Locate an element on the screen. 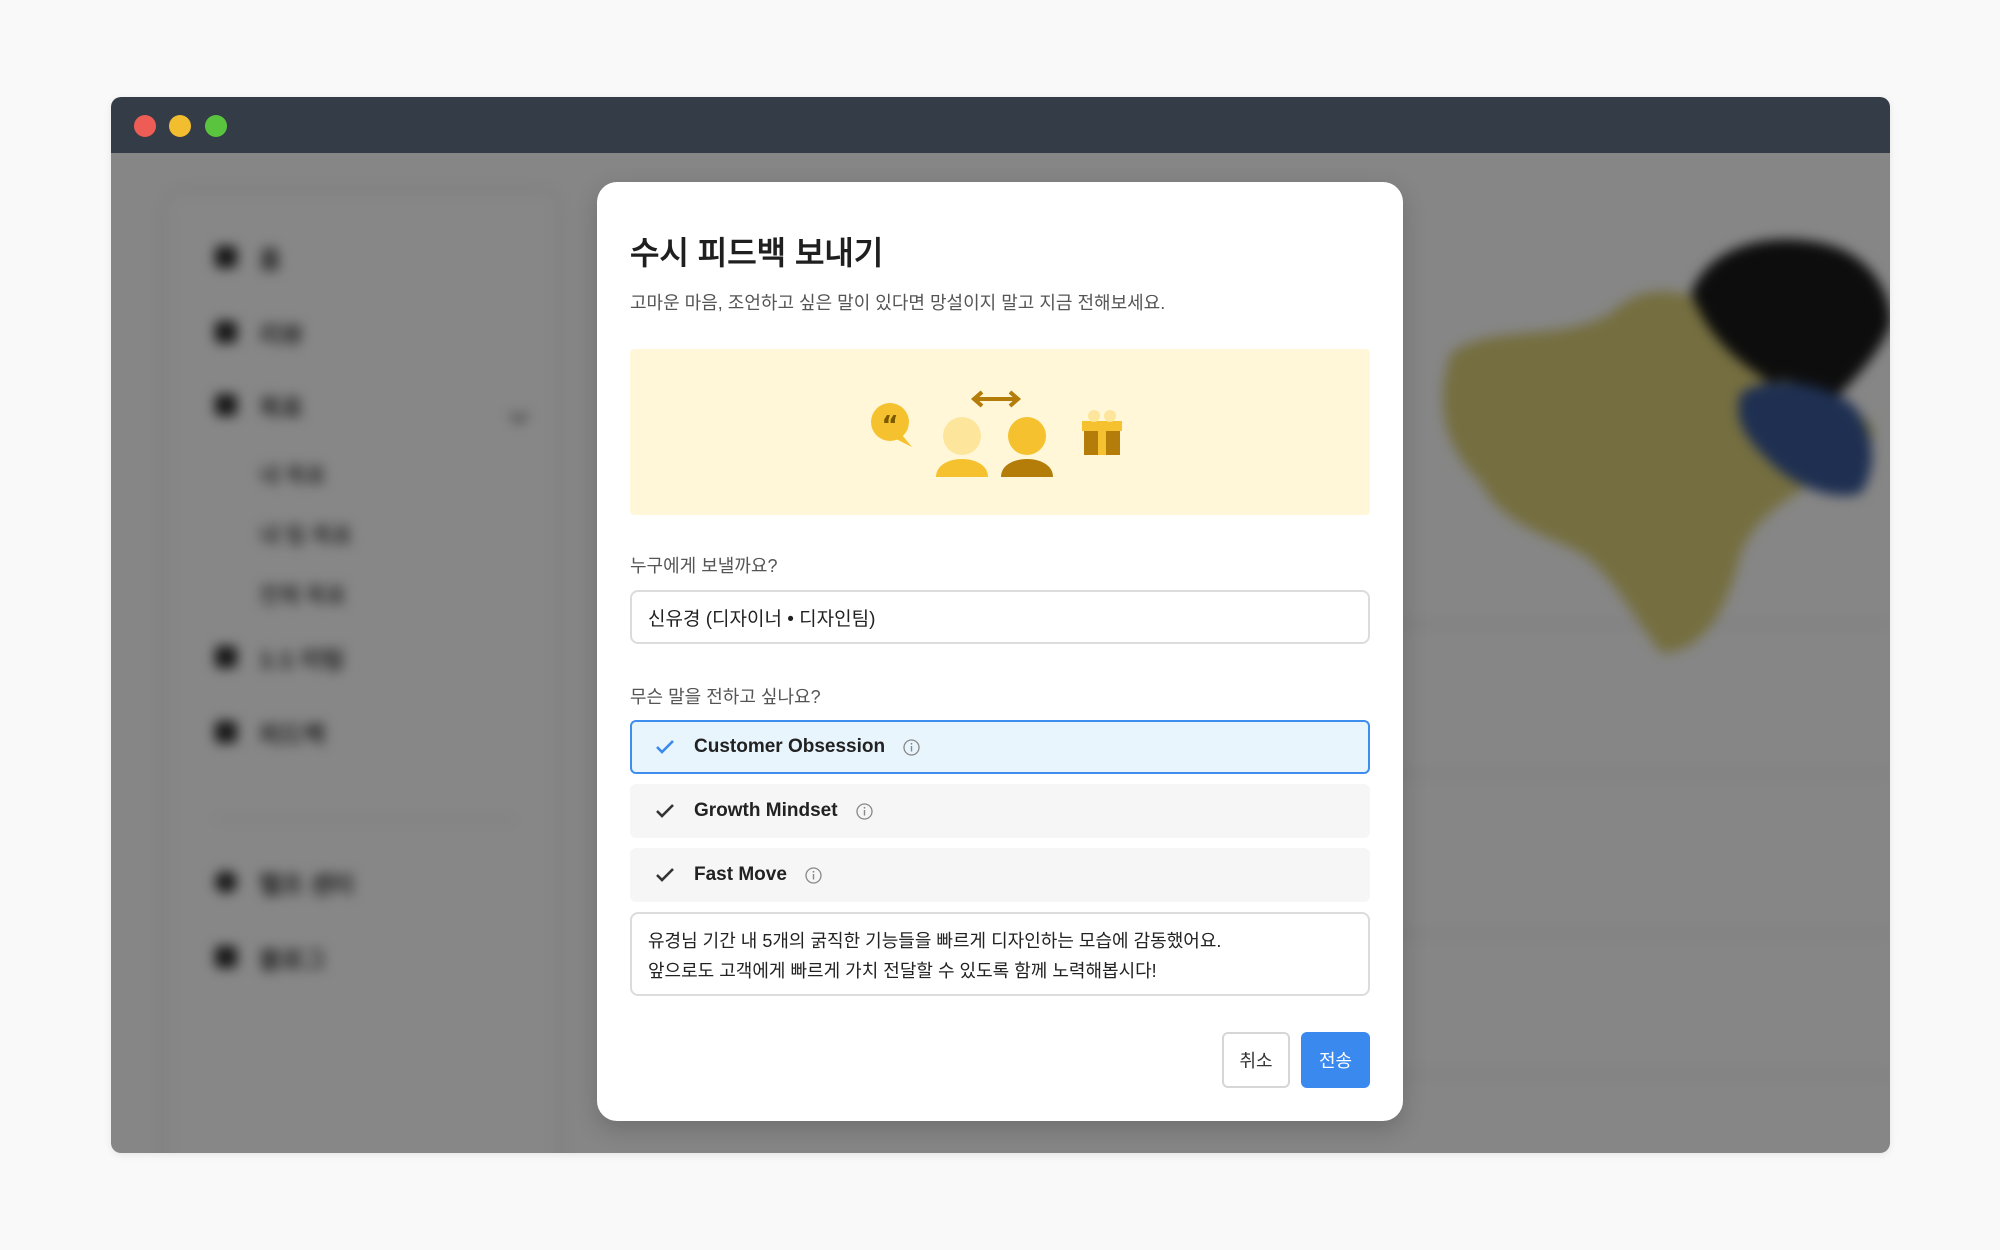 Image resolution: width=2000 pixels, height=1250 pixels. exchange-arrow-icon is located at coordinates (996, 399).